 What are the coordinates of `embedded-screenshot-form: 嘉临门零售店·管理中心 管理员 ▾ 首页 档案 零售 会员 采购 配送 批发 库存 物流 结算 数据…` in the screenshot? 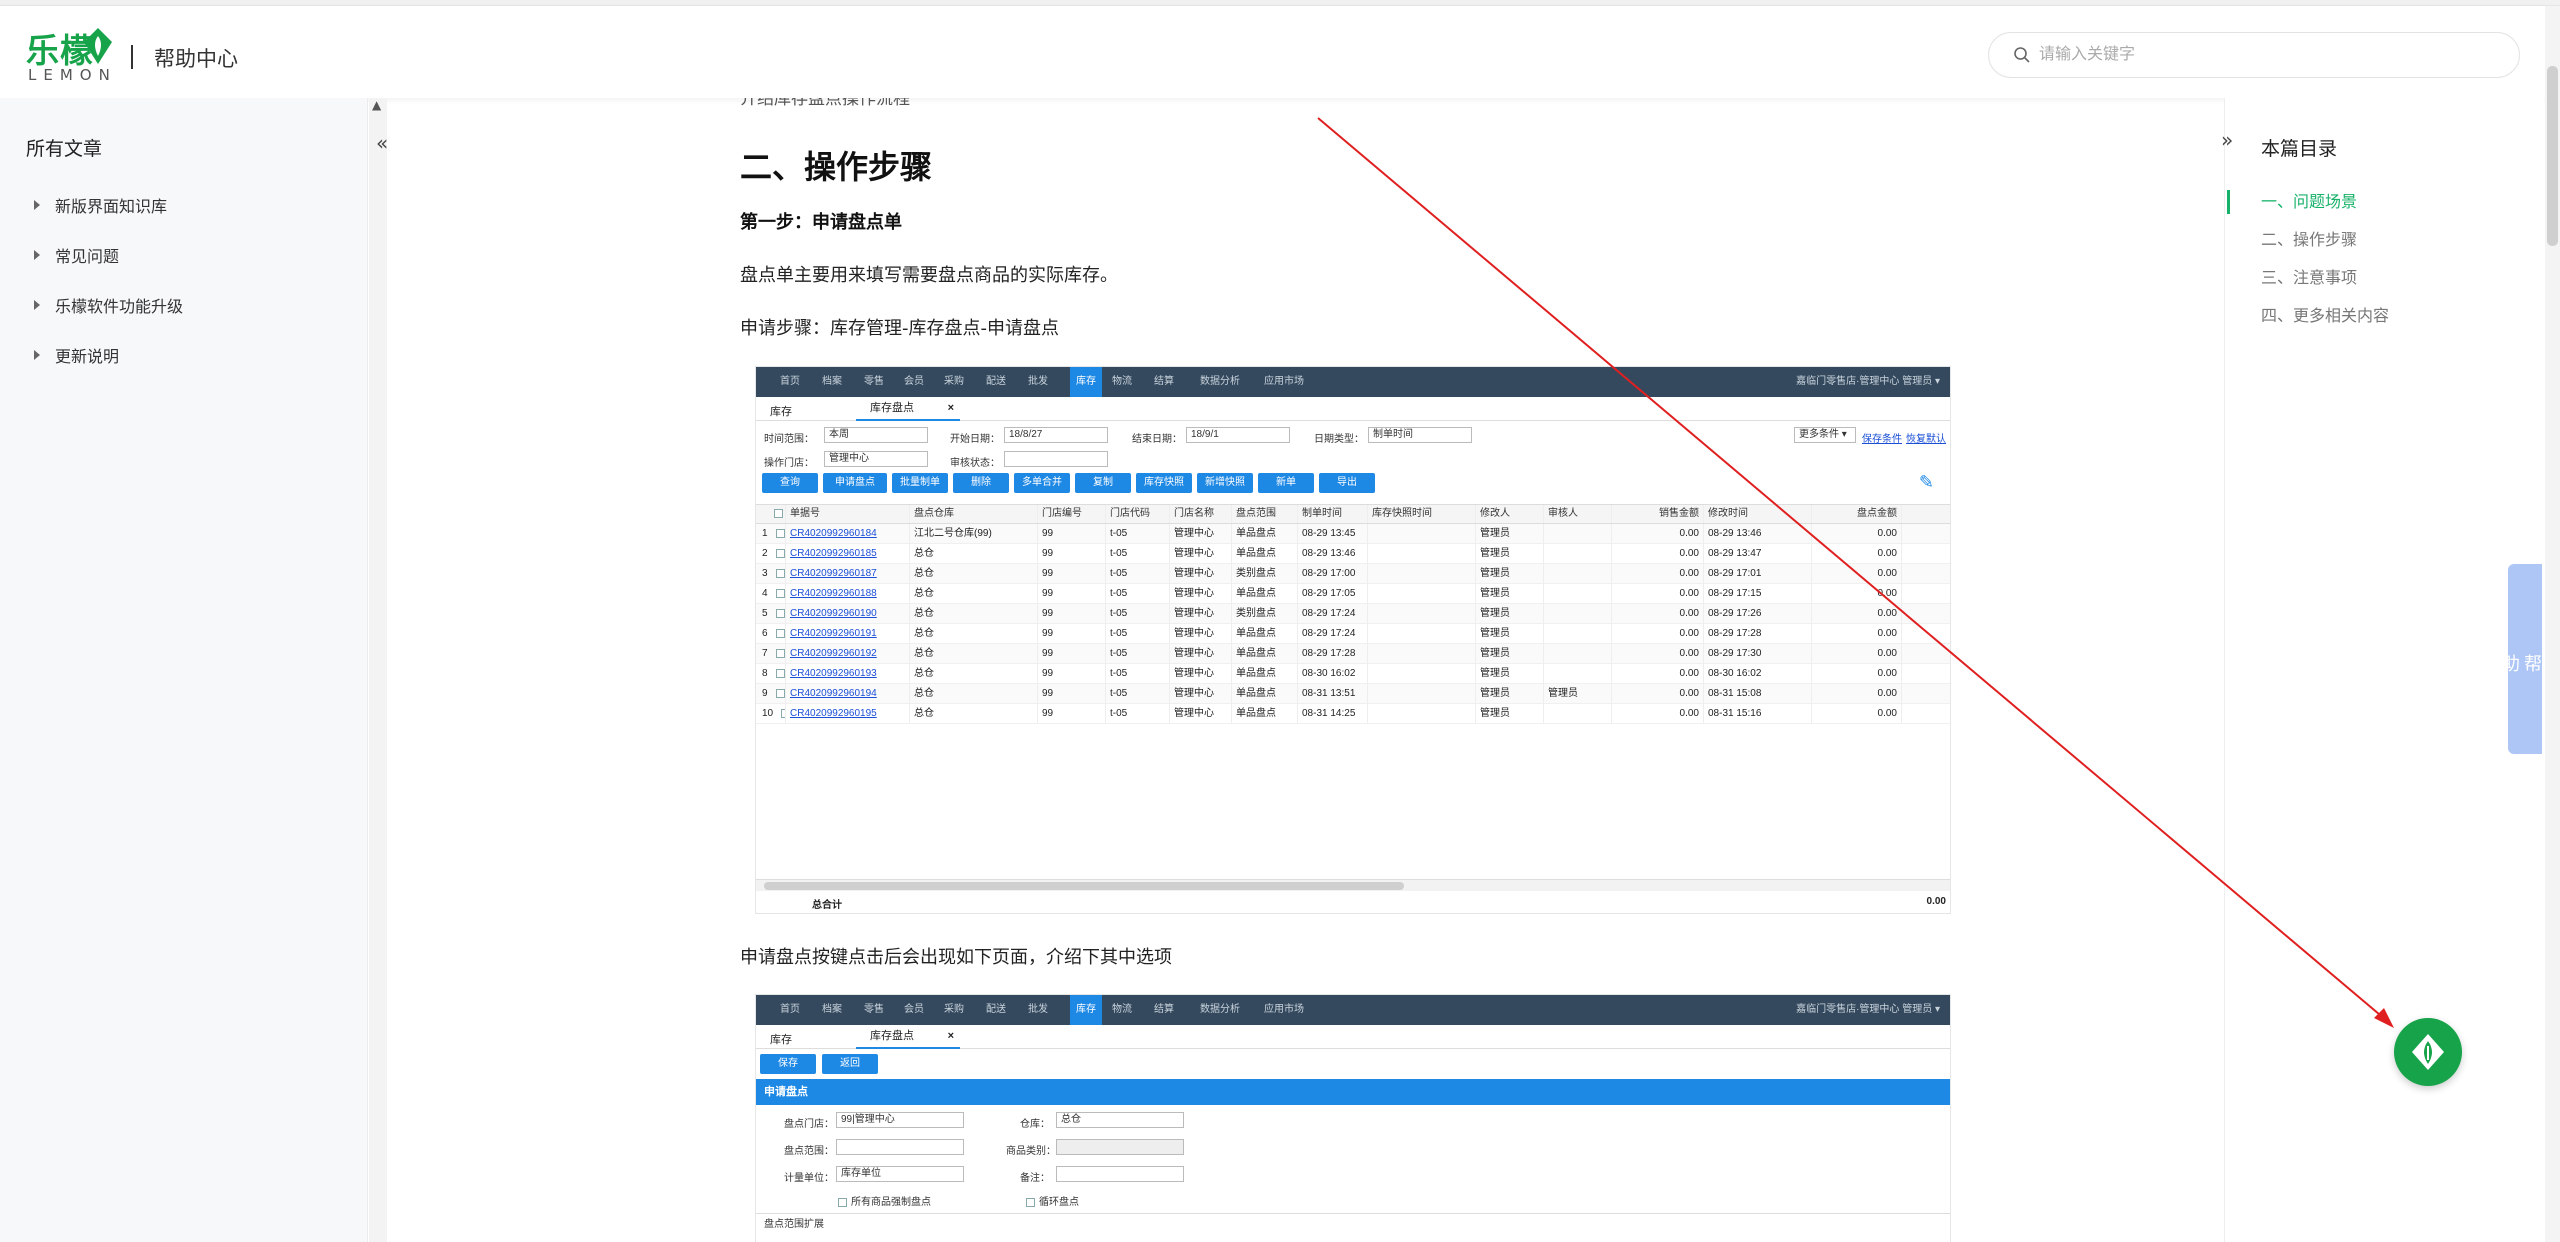 It's located at (1353, 1118).